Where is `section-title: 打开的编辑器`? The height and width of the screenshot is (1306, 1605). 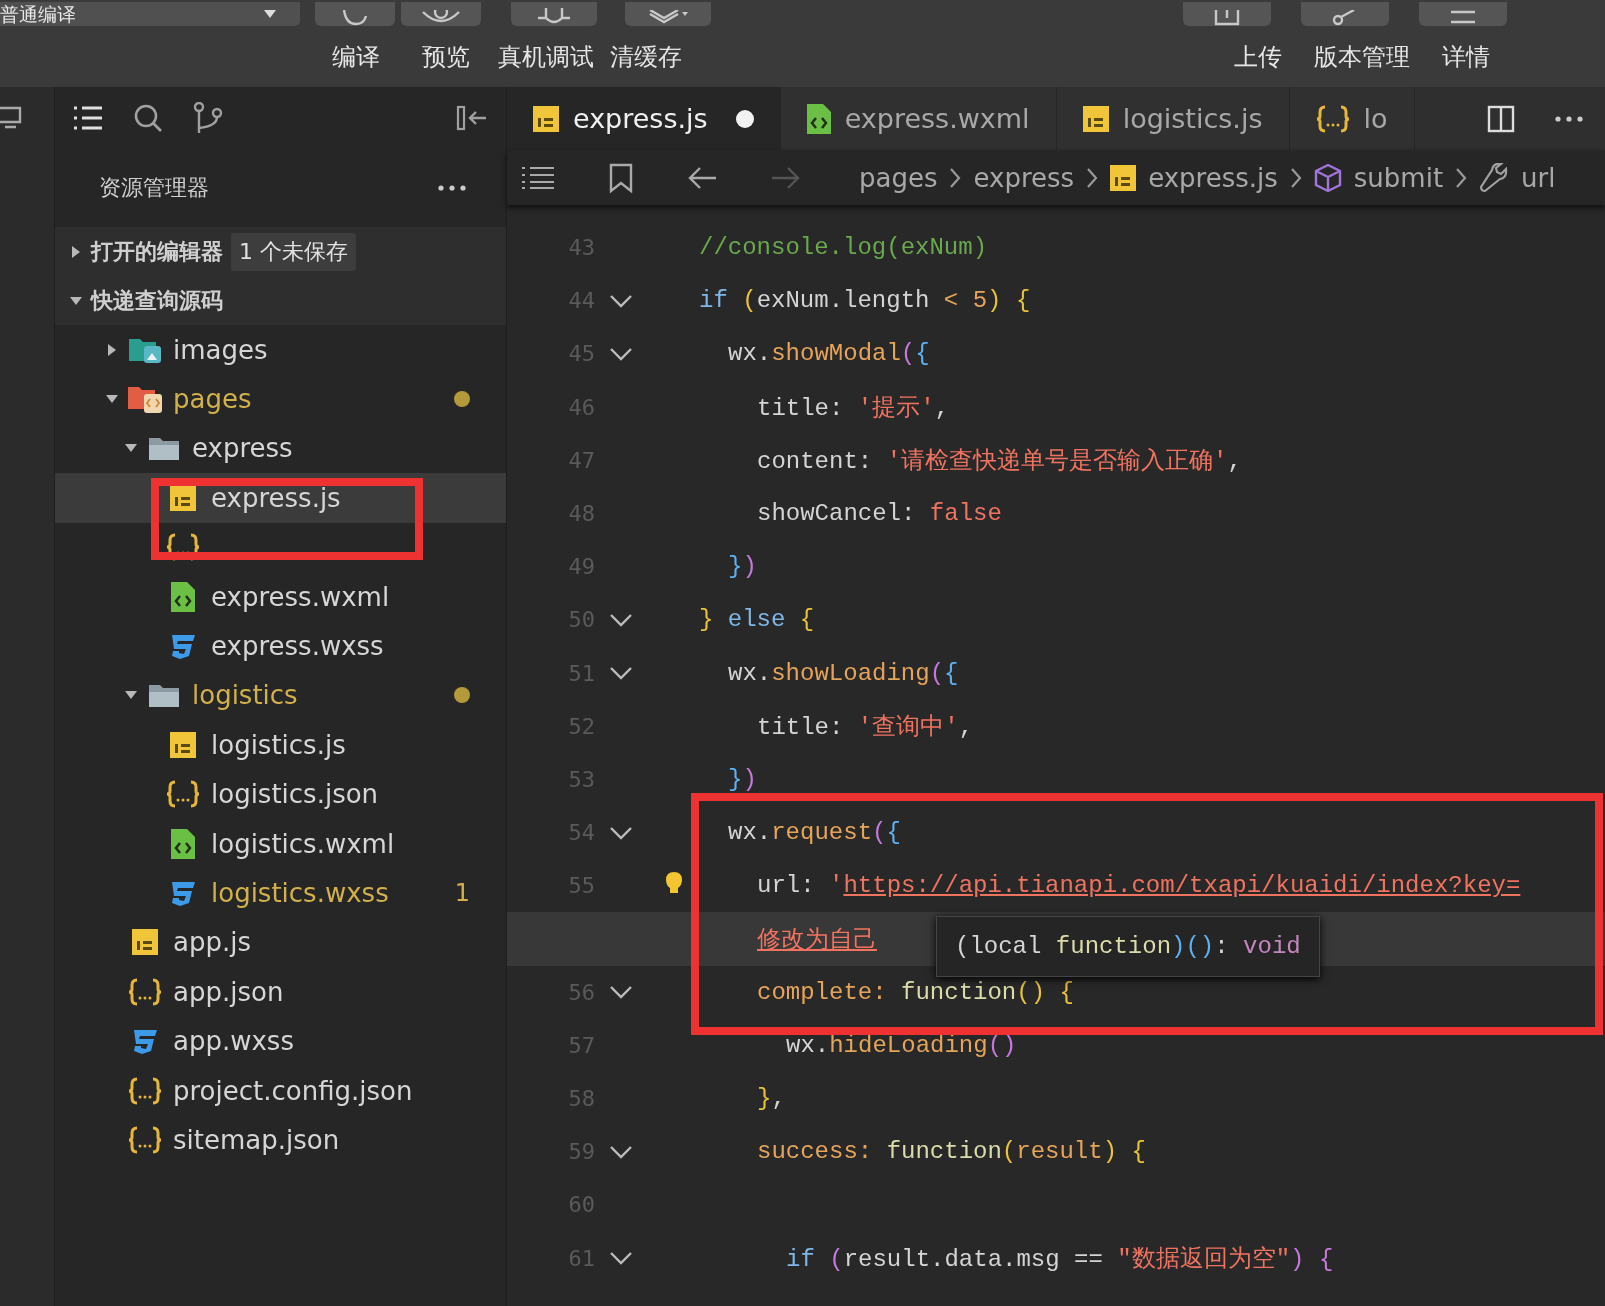
section-title: 打开的编辑器 is located at coordinates (157, 251).